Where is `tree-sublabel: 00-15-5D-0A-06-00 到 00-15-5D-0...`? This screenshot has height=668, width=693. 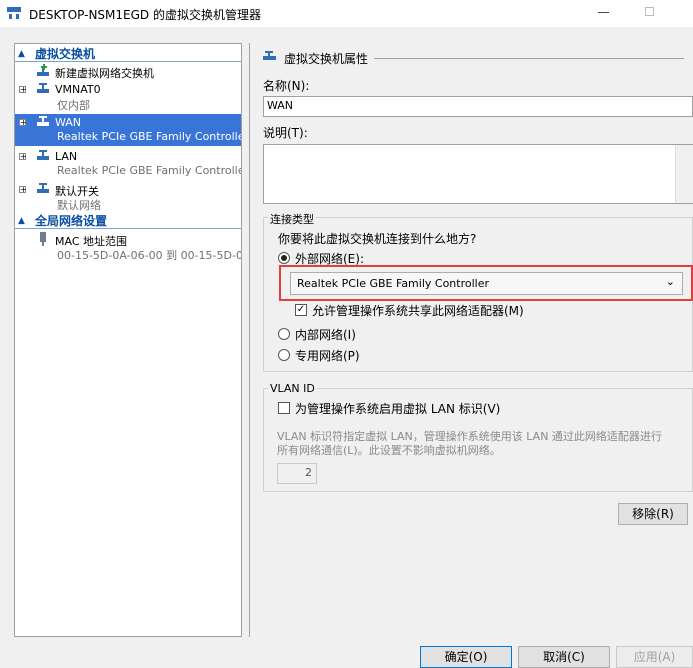 tree-sublabel: 00-15-5D-0A-06-00 到 00-15-5D-0... is located at coordinates (149, 255).